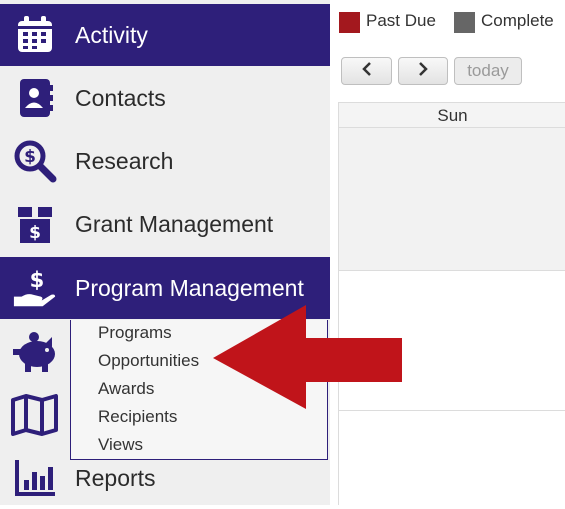 The width and height of the screenshot is (565, 509). What do you see at coordinates (488, 71) in the screenshot?
I see `today-button: today` at bounding box center [488, 71].